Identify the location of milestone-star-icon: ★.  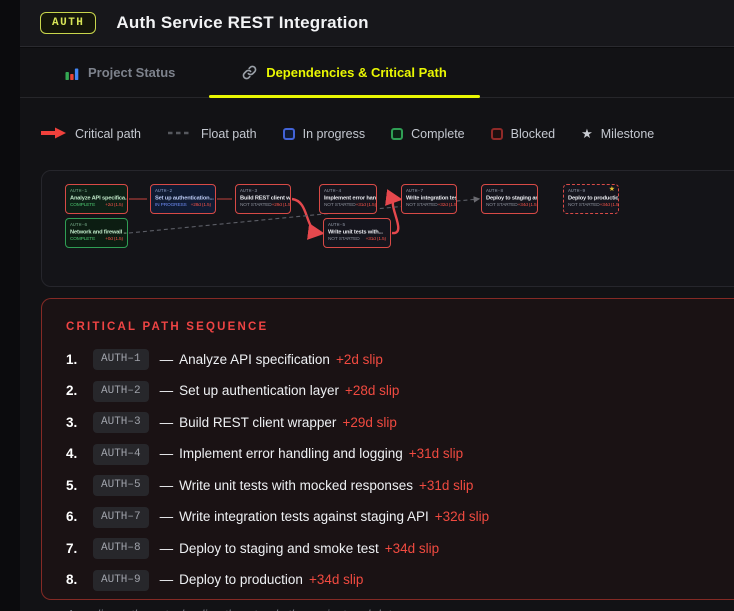
(611, 189).